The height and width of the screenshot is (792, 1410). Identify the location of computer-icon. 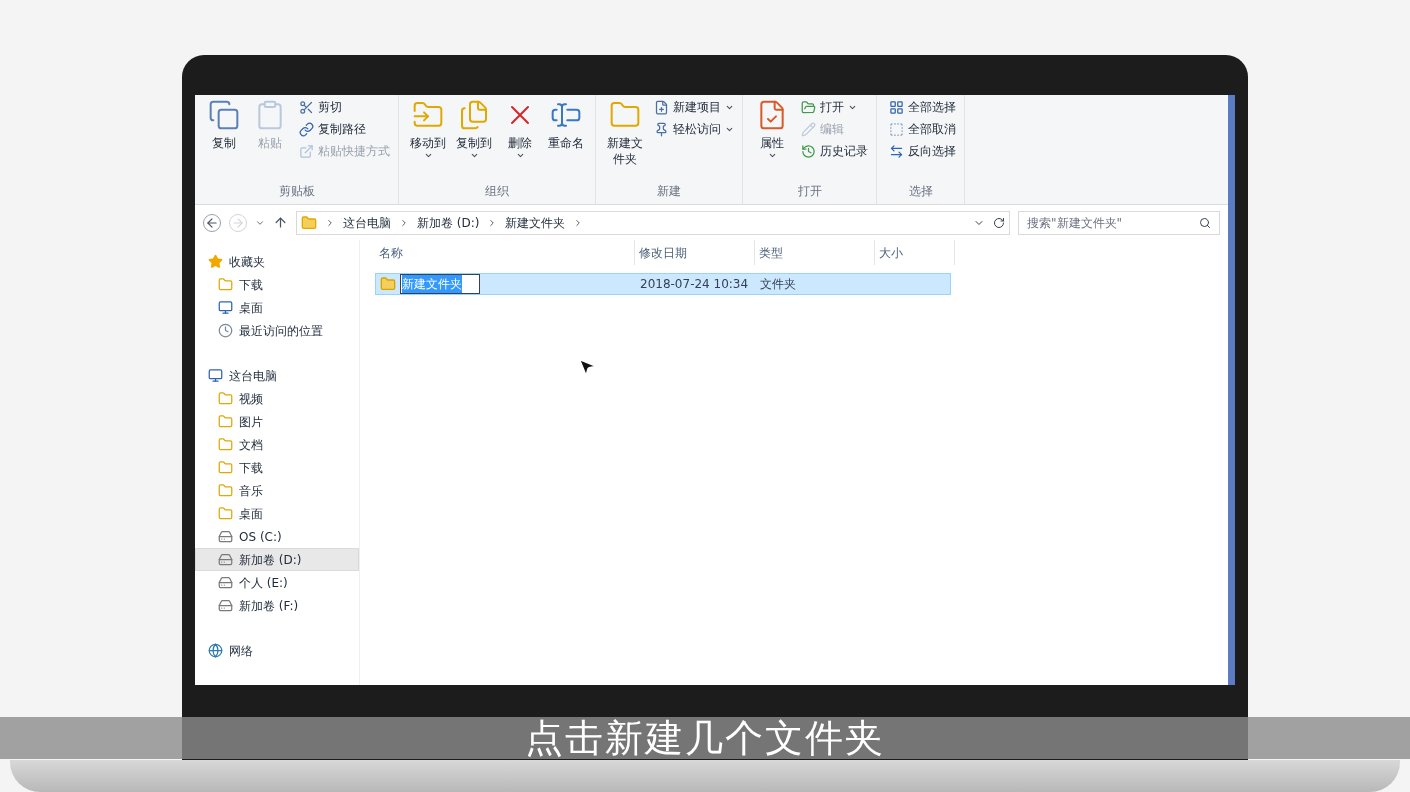
(215, 375).